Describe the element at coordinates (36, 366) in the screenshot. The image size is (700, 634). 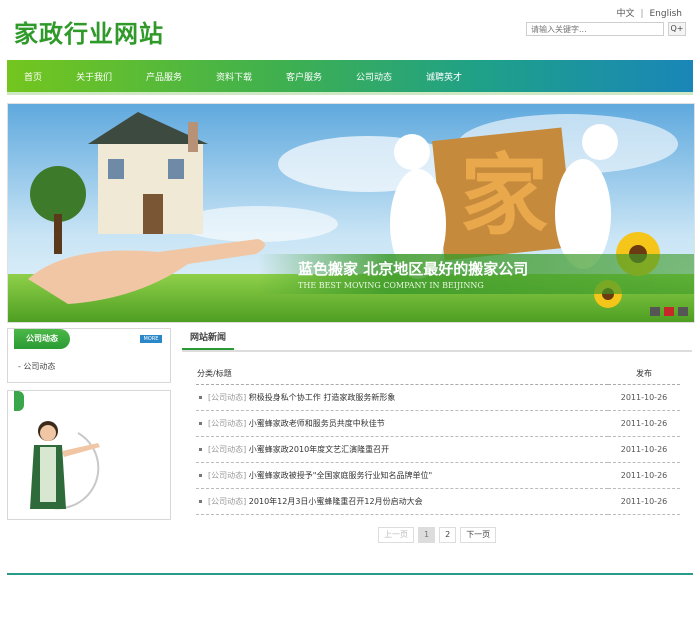
I see `sidebar-item-news: - 公司动态` at that location.